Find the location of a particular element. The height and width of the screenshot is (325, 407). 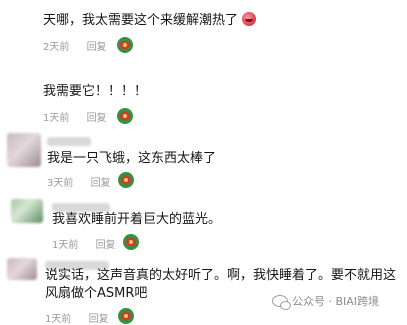

comment-text: 我是一只飞蛾，这东西太棒了 is located at coordinates (132, 158).